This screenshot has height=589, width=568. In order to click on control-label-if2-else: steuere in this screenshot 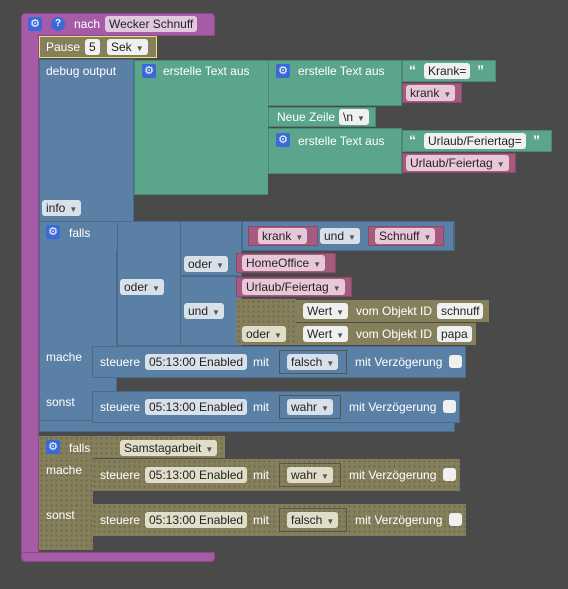, I will do `click(120, 520)`.